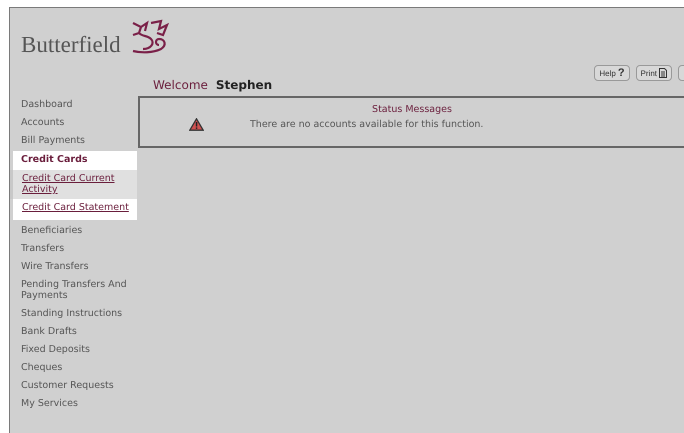 The width and height of the screenshot is (684, 433). Describe the element at coordinates (612, 73) in the screenshot. I see `help-button: Help ?` at that location.